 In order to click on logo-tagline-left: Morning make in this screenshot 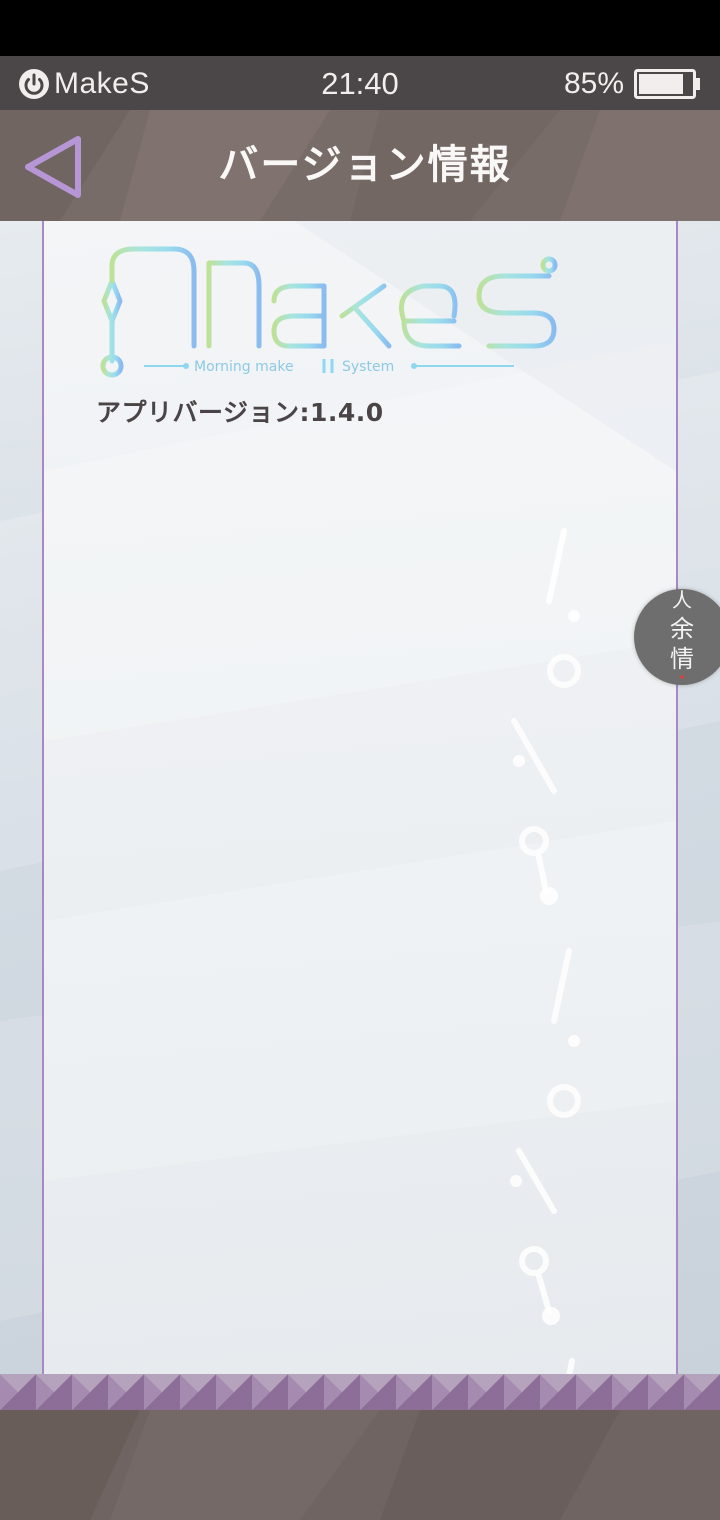, I will do `click(244, 367)`.